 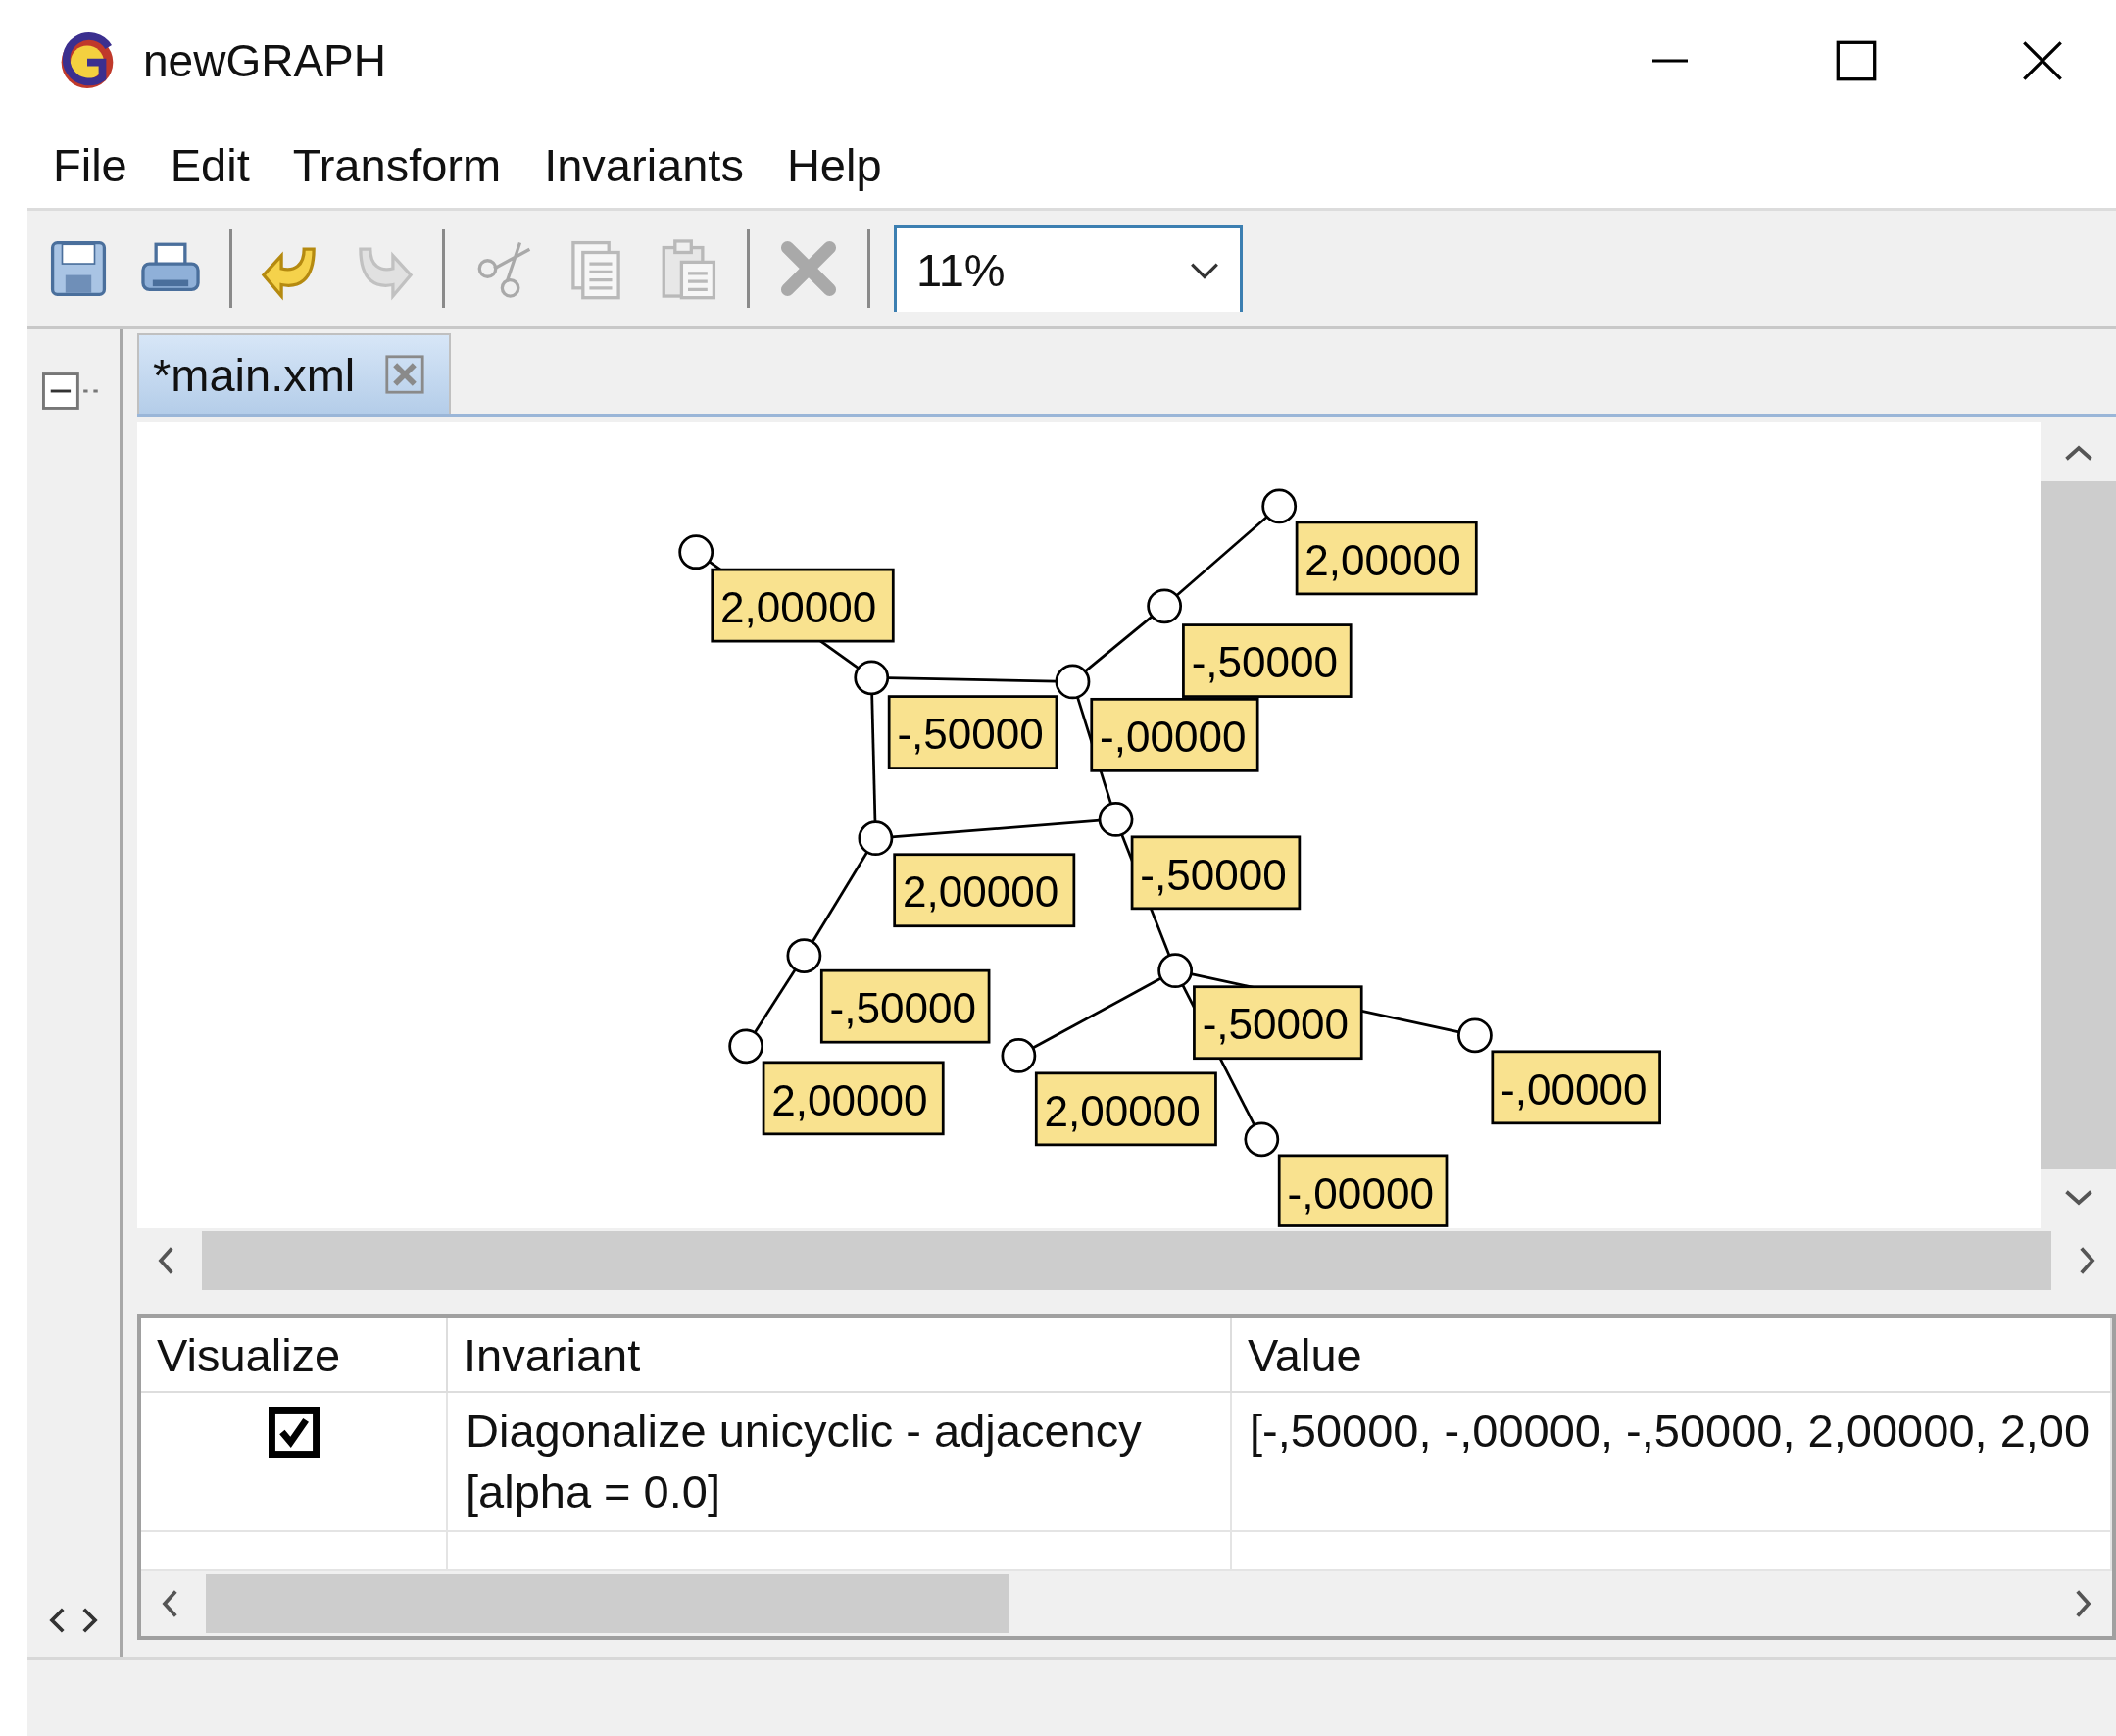 What do you see at coordinates (1856, 61) in the screenshot?
I see `maximize-icon` at bounding box center [1856, 61].